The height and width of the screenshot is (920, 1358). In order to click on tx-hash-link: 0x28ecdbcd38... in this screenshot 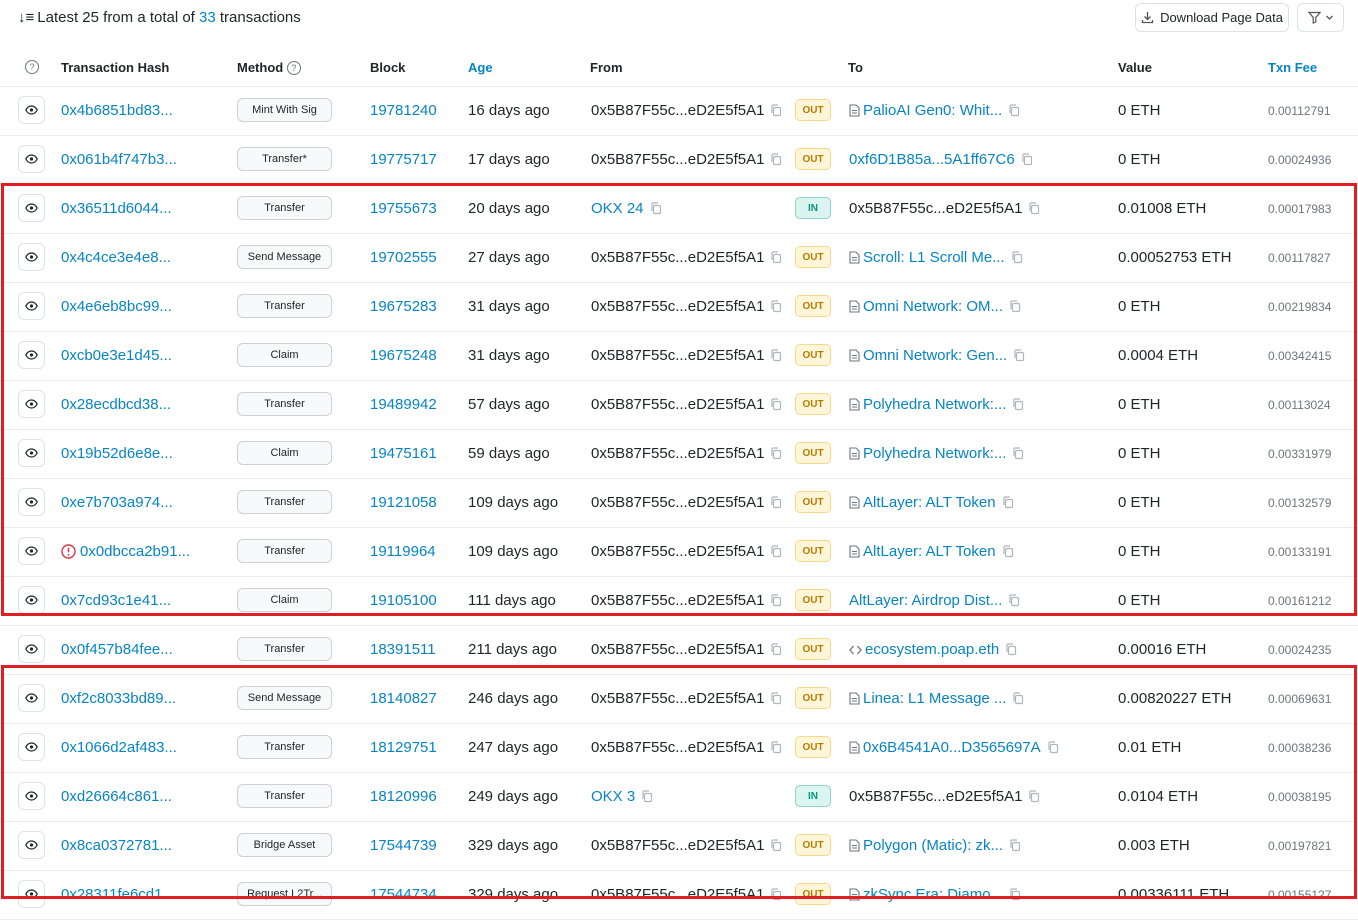, I will do `click(116, 404)`.